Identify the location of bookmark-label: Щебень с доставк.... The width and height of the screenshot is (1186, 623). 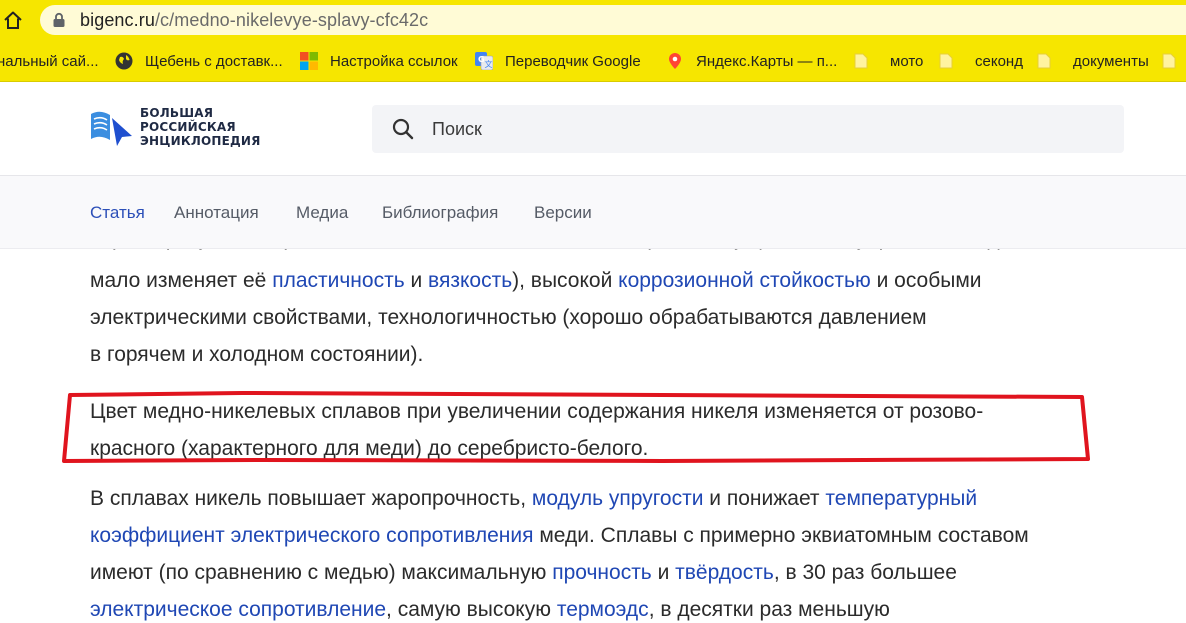
(214, 61).